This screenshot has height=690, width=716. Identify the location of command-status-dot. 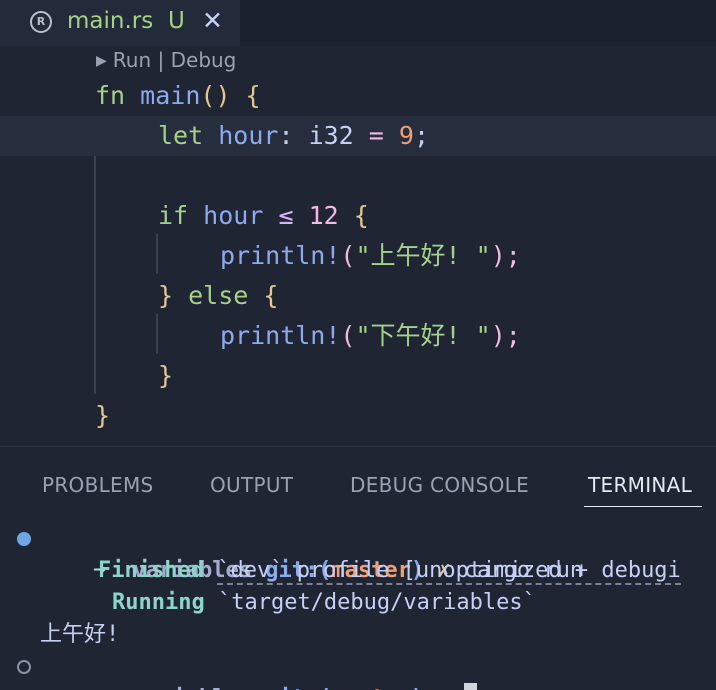
(24, 539).